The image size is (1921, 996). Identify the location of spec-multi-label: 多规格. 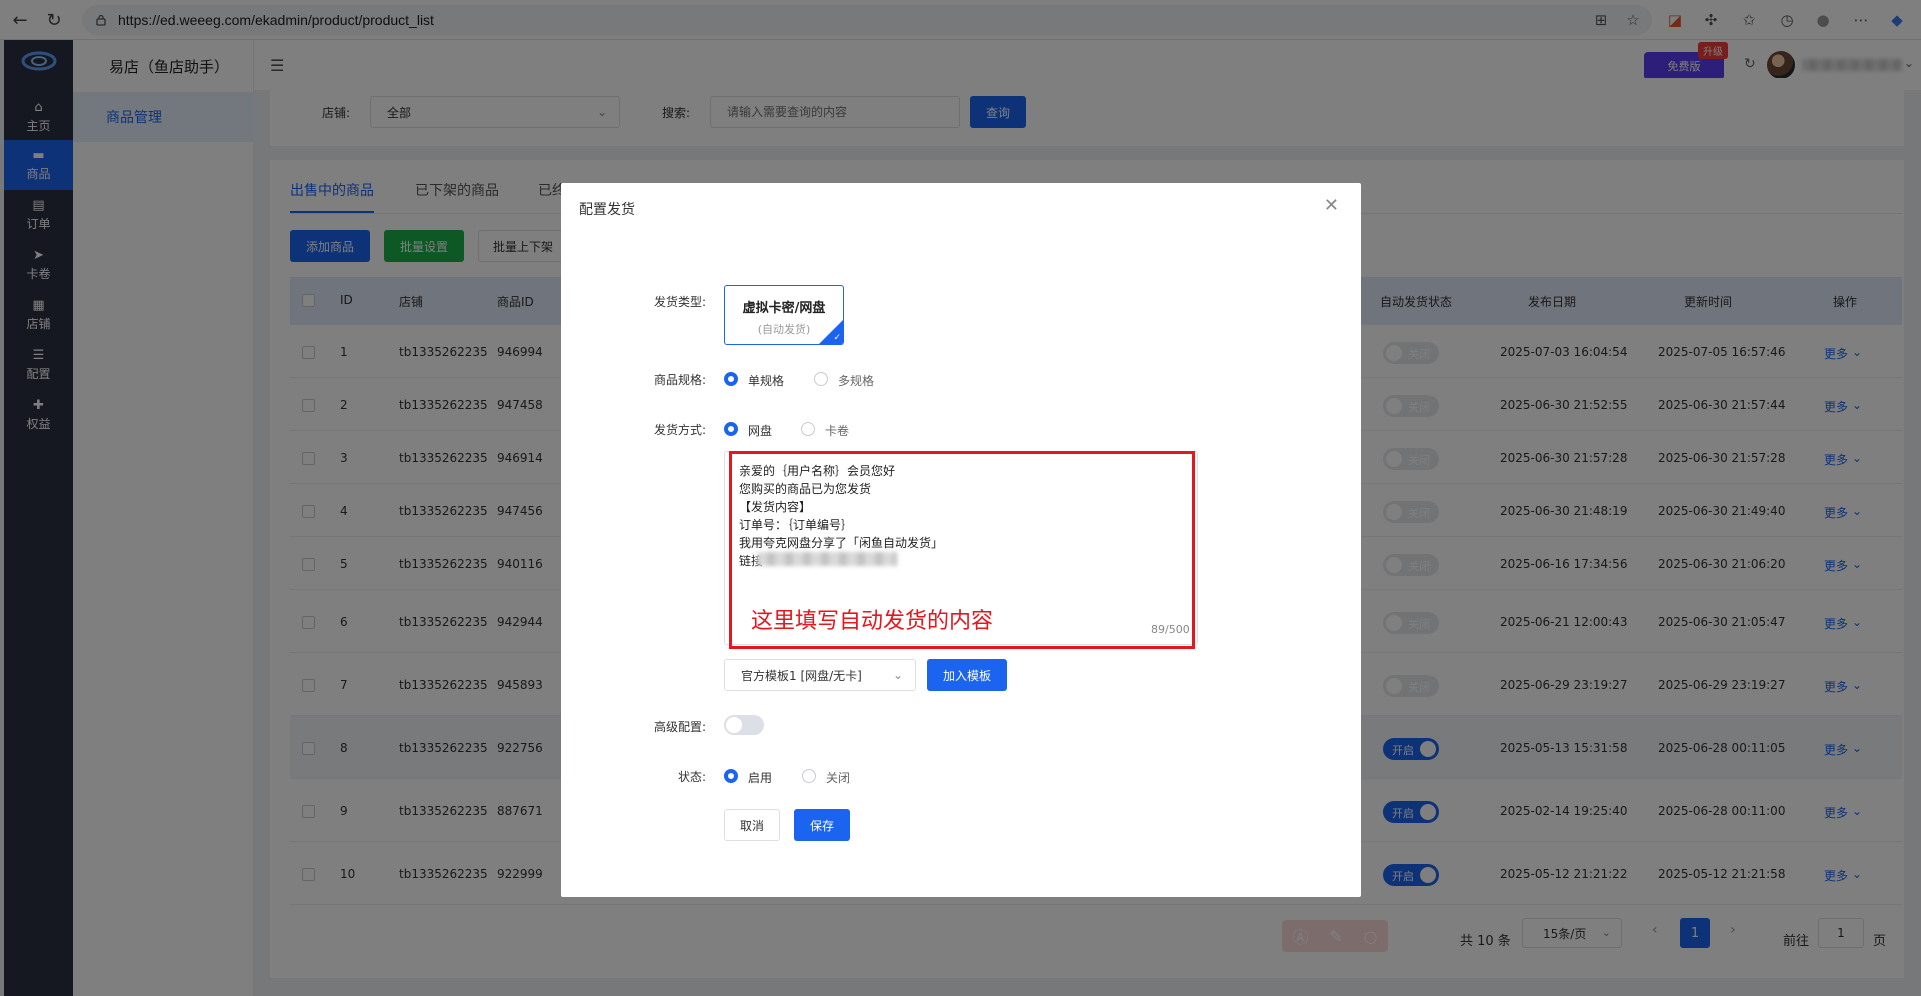
(856, 380).